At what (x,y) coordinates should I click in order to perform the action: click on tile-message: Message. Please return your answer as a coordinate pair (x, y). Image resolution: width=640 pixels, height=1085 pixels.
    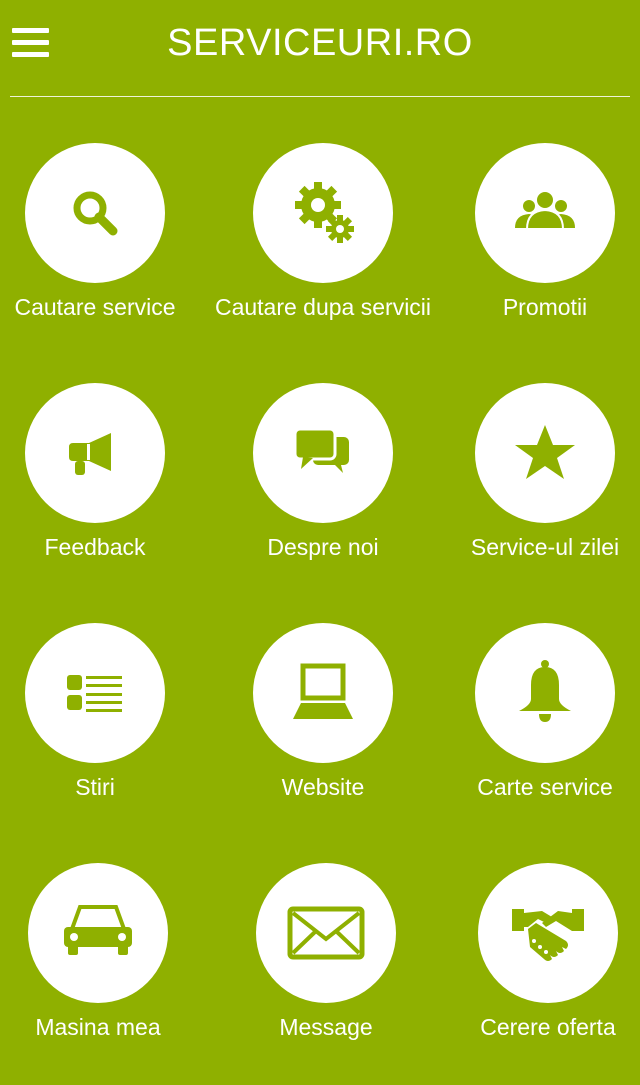
    Looking at the image, I should click on (326, 973).